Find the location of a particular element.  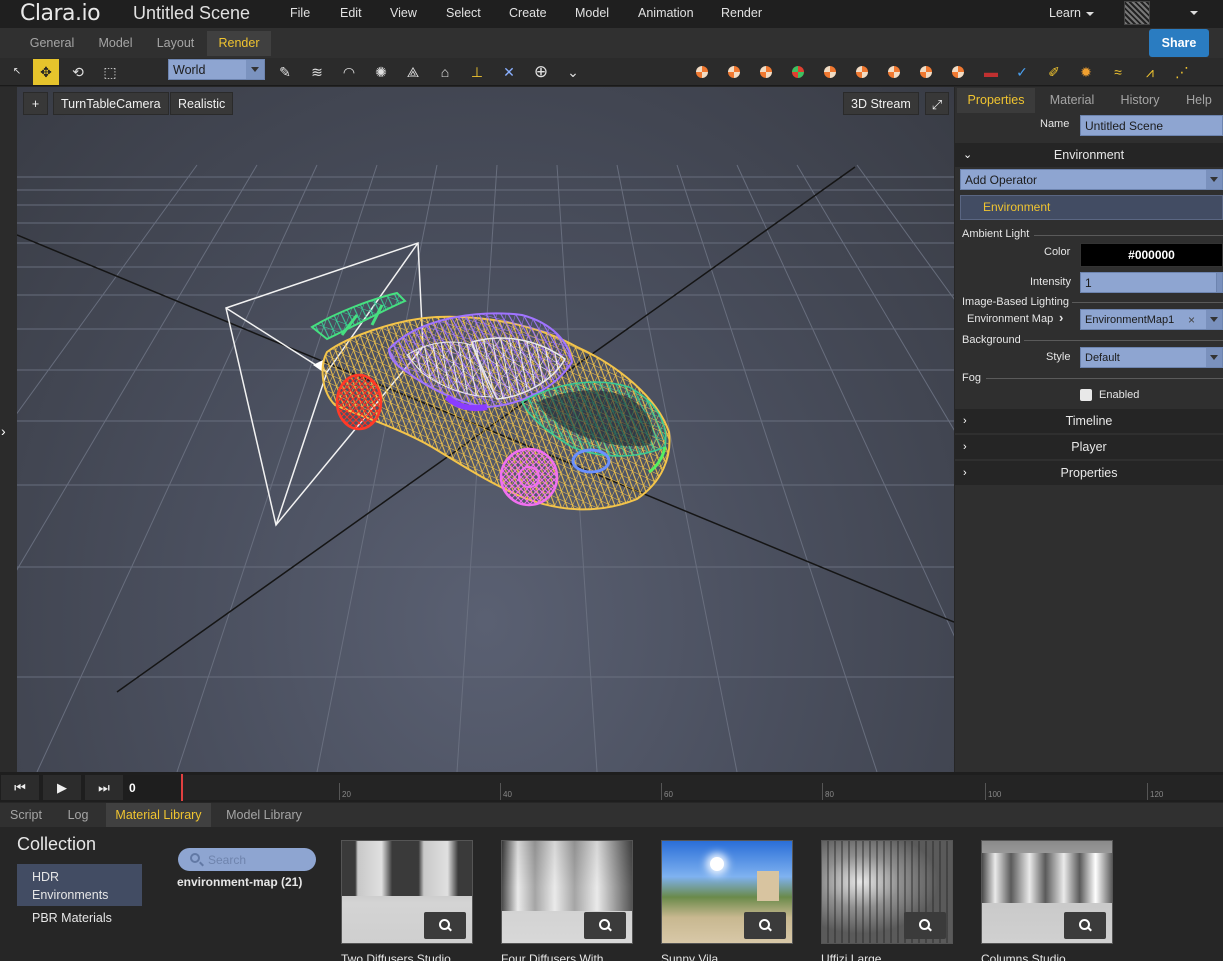

section-timeline-label: Timeline is located at coordinates (1089, 421).